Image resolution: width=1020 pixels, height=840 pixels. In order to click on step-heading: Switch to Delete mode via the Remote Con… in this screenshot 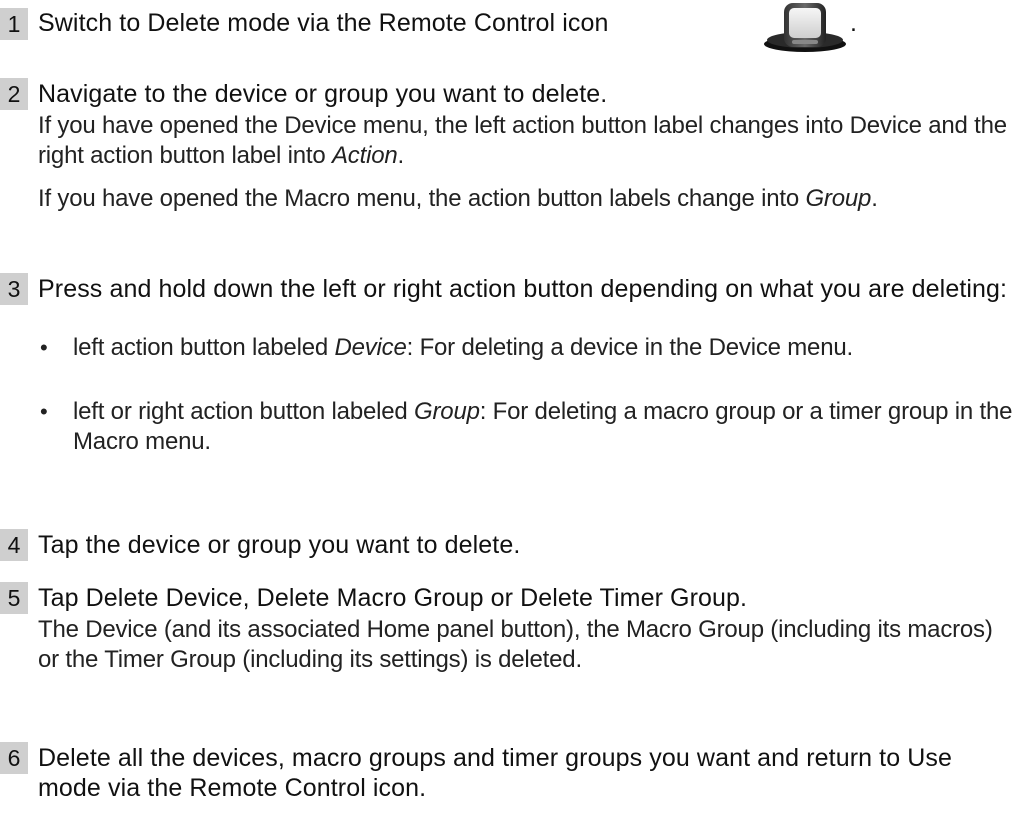, I will do `click(527, 23)`.